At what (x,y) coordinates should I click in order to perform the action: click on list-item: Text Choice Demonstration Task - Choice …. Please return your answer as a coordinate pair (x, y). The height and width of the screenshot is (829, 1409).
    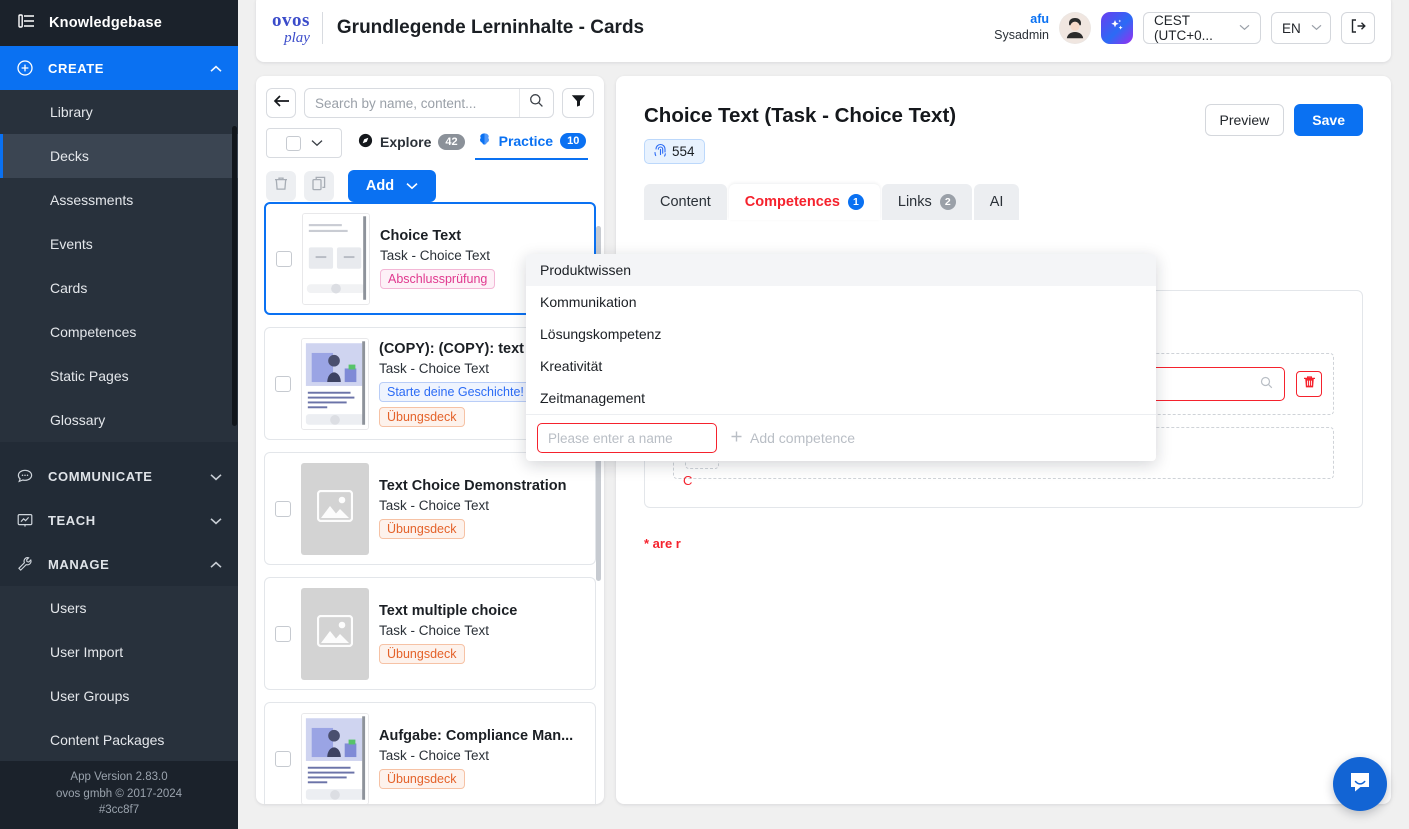
    Looking at the image, I should click on (430, 508).